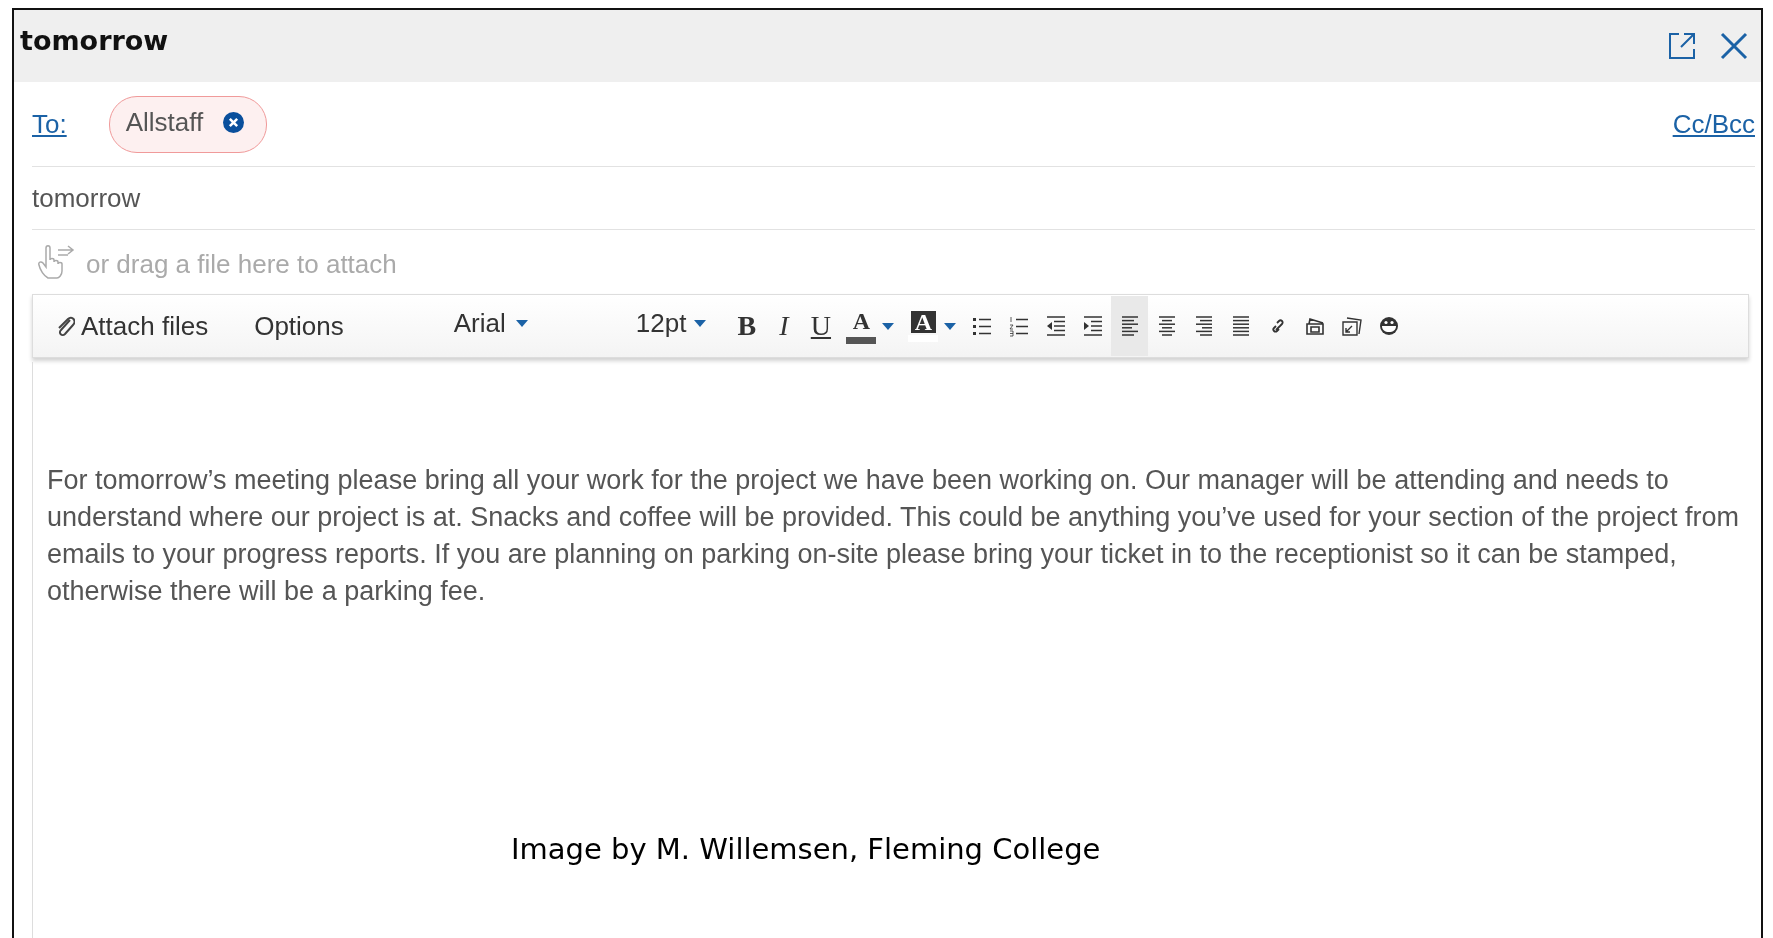 The height and width of the screenshot is (938, 1773). I want to click on subject-field: tomorrow, so click(893, 198).